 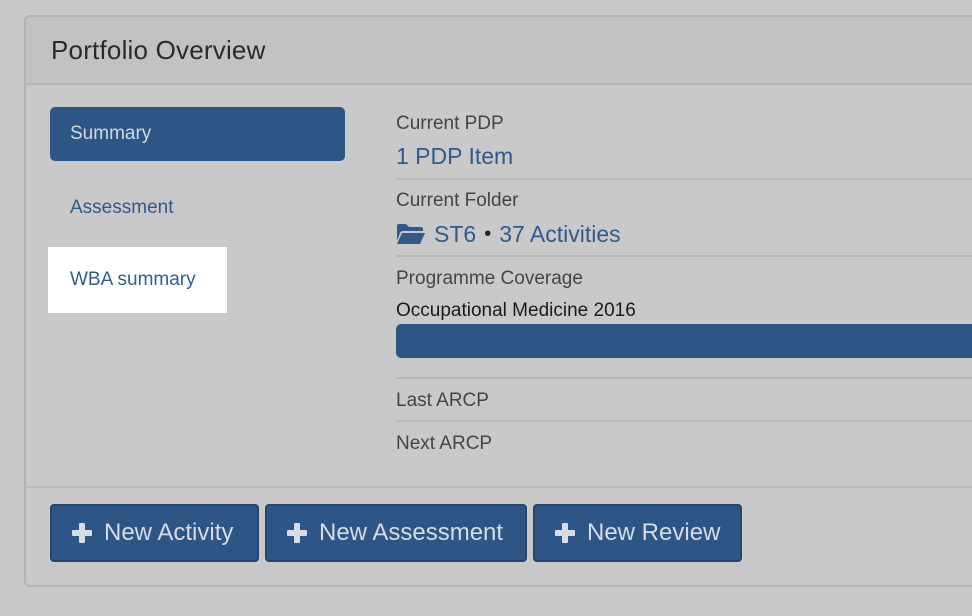 I want to click on nav-item-assessment: Assessment, so click(x=150, y=208).